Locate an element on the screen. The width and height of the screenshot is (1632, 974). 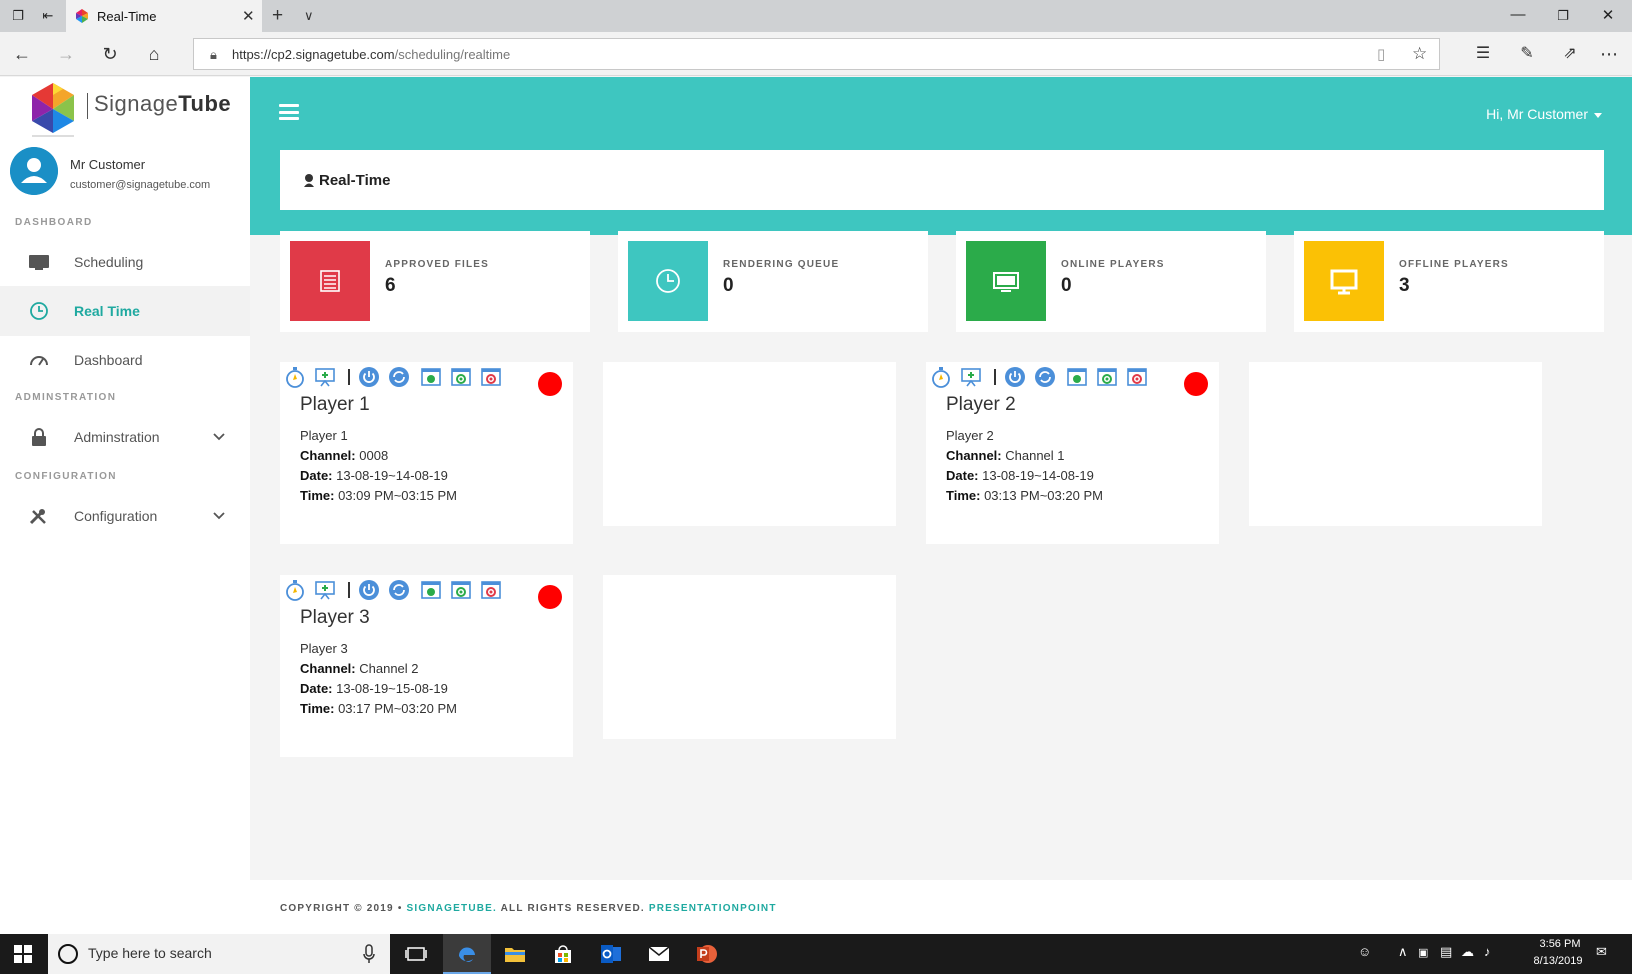
microphone-icon is located at coordinates (369, 954).